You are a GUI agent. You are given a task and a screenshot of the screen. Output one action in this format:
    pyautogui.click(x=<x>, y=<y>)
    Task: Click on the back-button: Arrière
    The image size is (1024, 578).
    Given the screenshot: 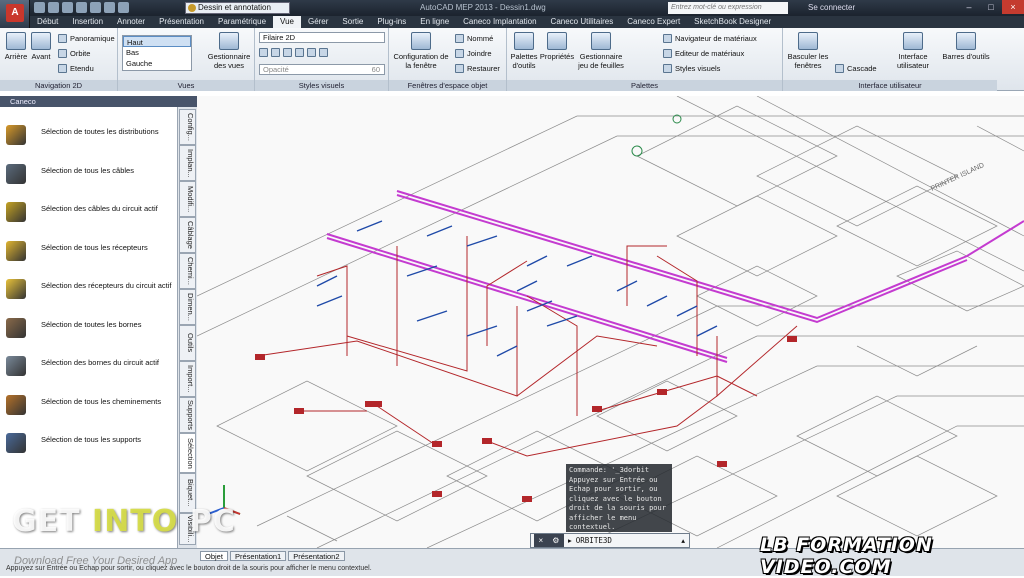 What is the action you would take?
    pyautogui.click(x=16, y=46)
    